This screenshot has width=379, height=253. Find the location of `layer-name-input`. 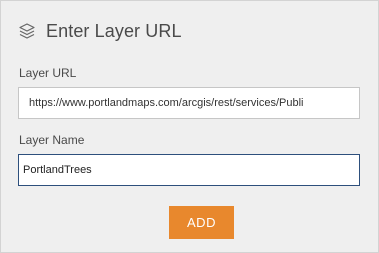

layer-name-input is located at coordinates (189, 170).